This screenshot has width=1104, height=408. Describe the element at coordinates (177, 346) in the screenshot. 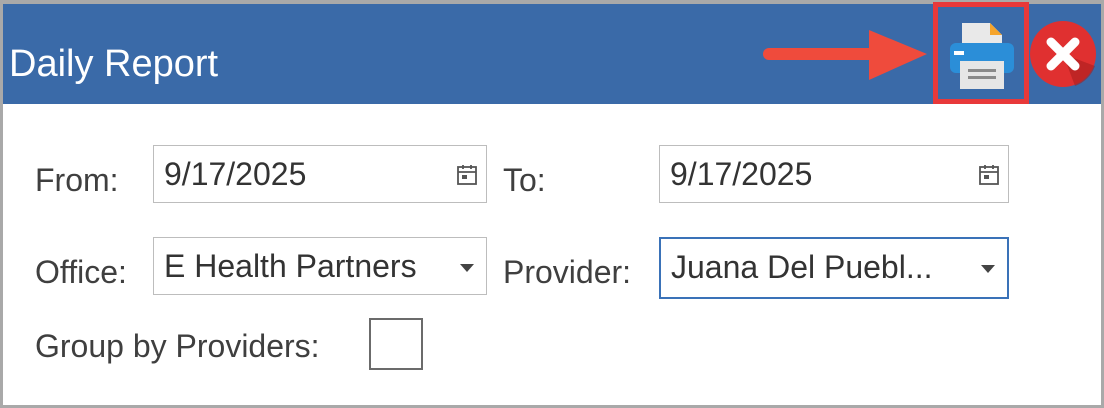

I see `group-by-providers-label: Group by Providers:` at that location.